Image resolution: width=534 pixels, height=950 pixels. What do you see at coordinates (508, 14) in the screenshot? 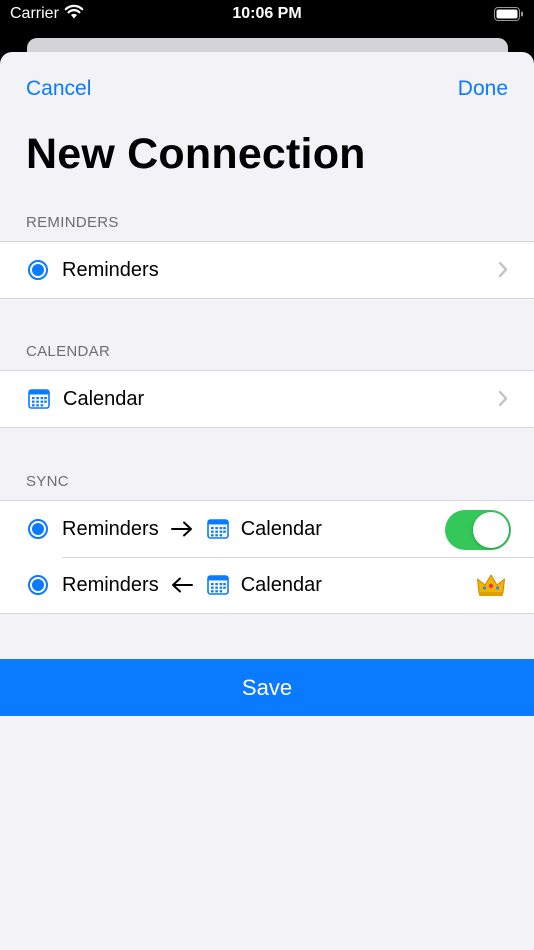
I see `battery-icon` at bounding box center [508, 14].